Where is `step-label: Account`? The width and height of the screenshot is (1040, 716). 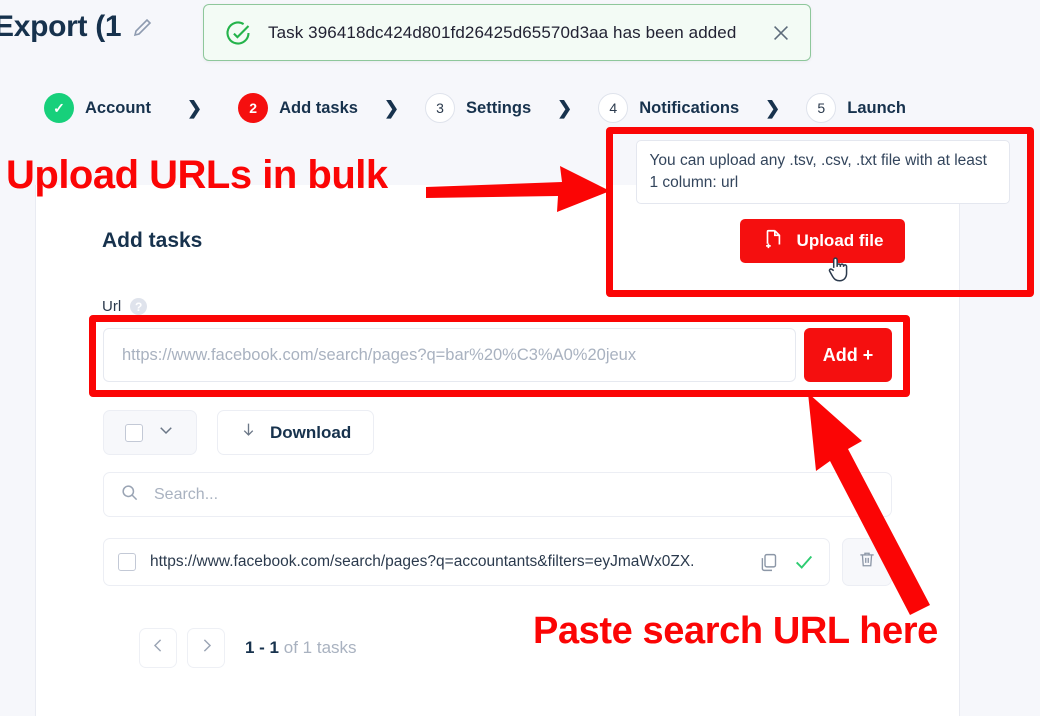 step-label: Account is located at coordinates (118, 107).